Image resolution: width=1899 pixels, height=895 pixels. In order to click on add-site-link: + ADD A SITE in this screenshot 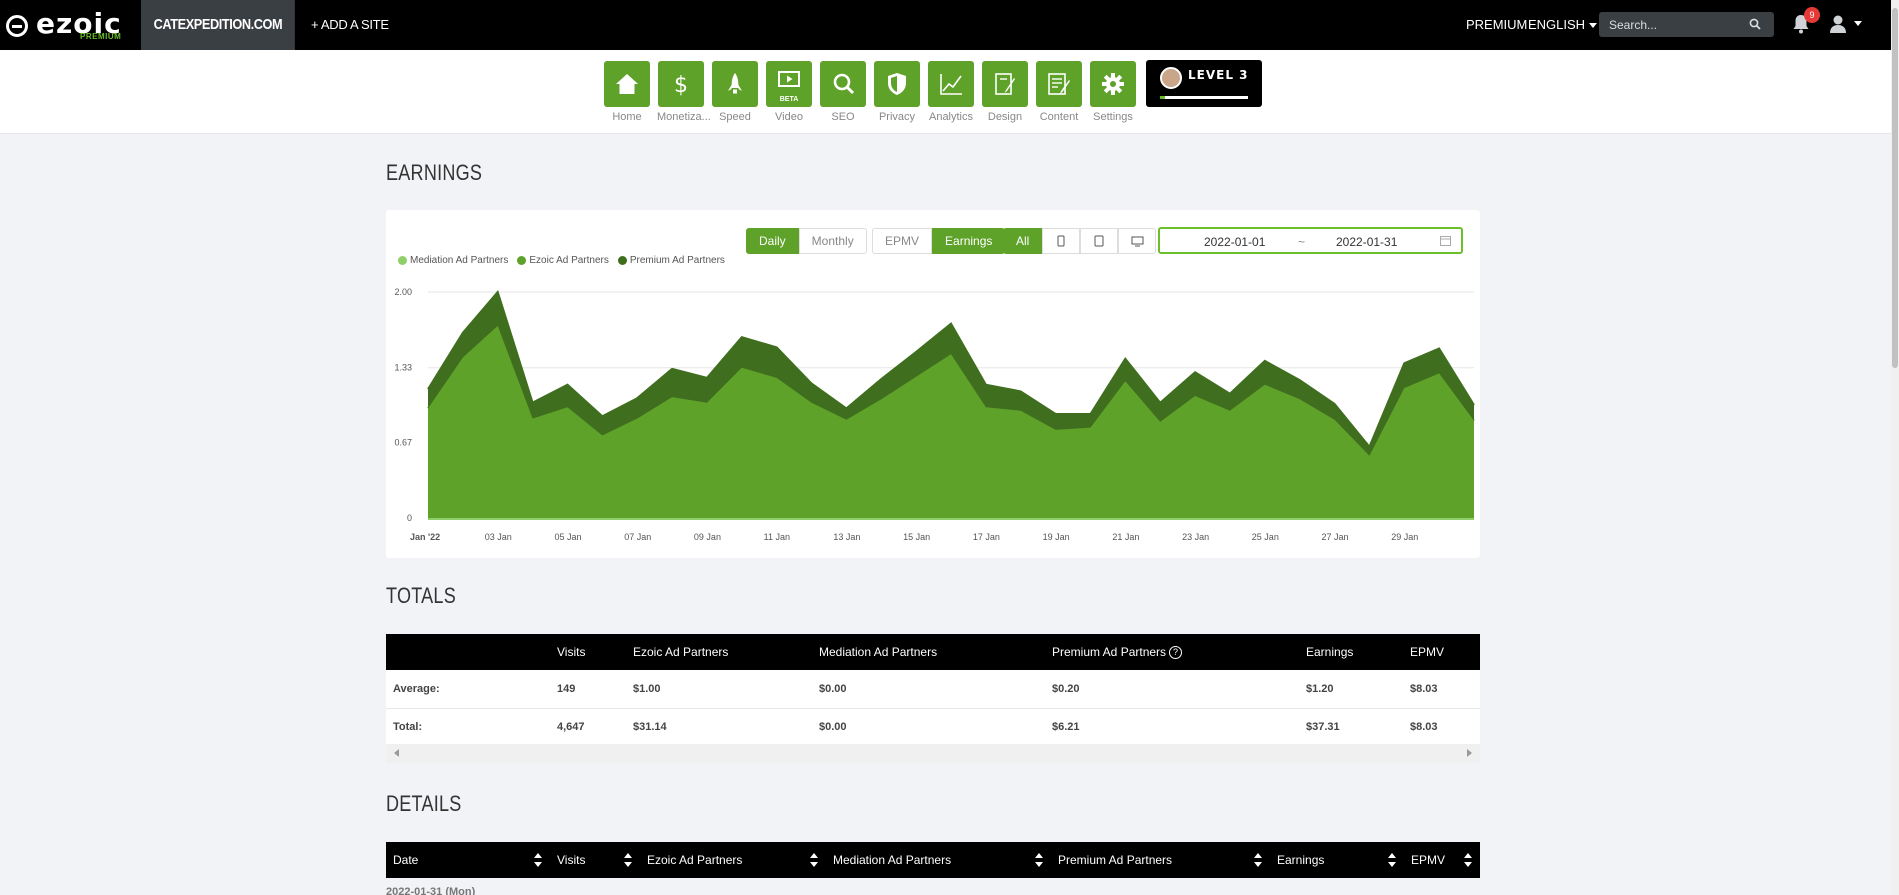, I will do `click(350, 25)`.